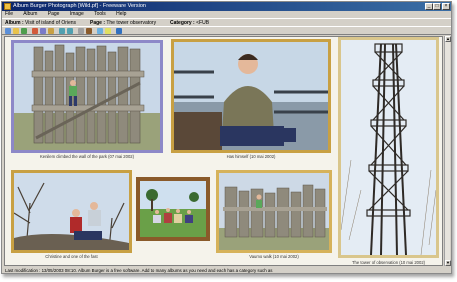 The height and width of the screenshot is (282, 457). What do you see at coordinates (81, 31) in the screenshot?
I see `print-icon` at bounding box center [81, 31].